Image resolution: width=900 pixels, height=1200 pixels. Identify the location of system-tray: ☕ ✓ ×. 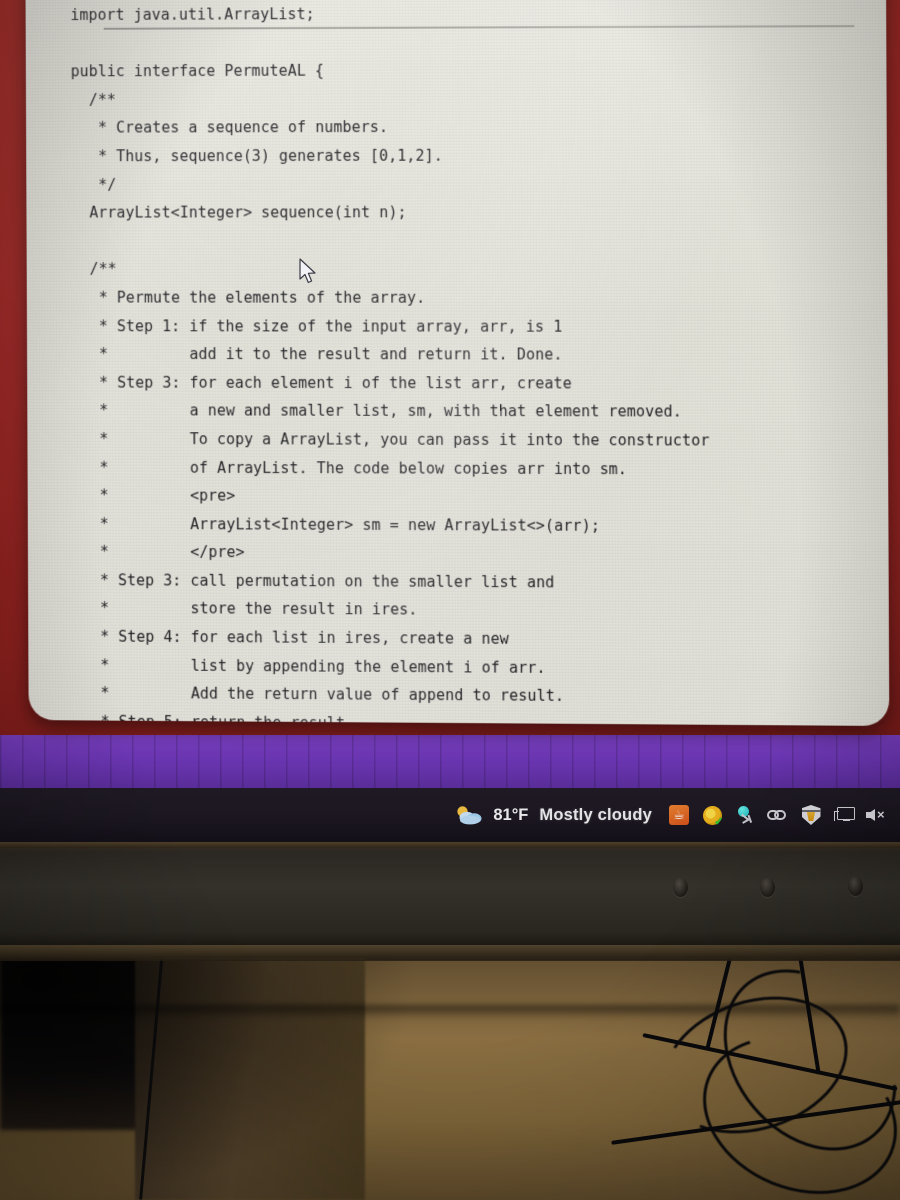
(778, 816).